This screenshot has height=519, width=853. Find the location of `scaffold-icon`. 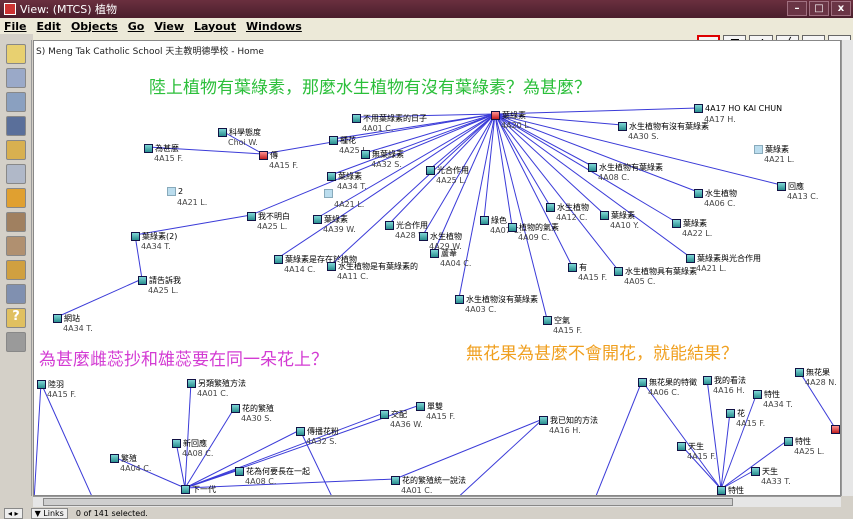

scaffold-icon is located at coordinates (16, 246).